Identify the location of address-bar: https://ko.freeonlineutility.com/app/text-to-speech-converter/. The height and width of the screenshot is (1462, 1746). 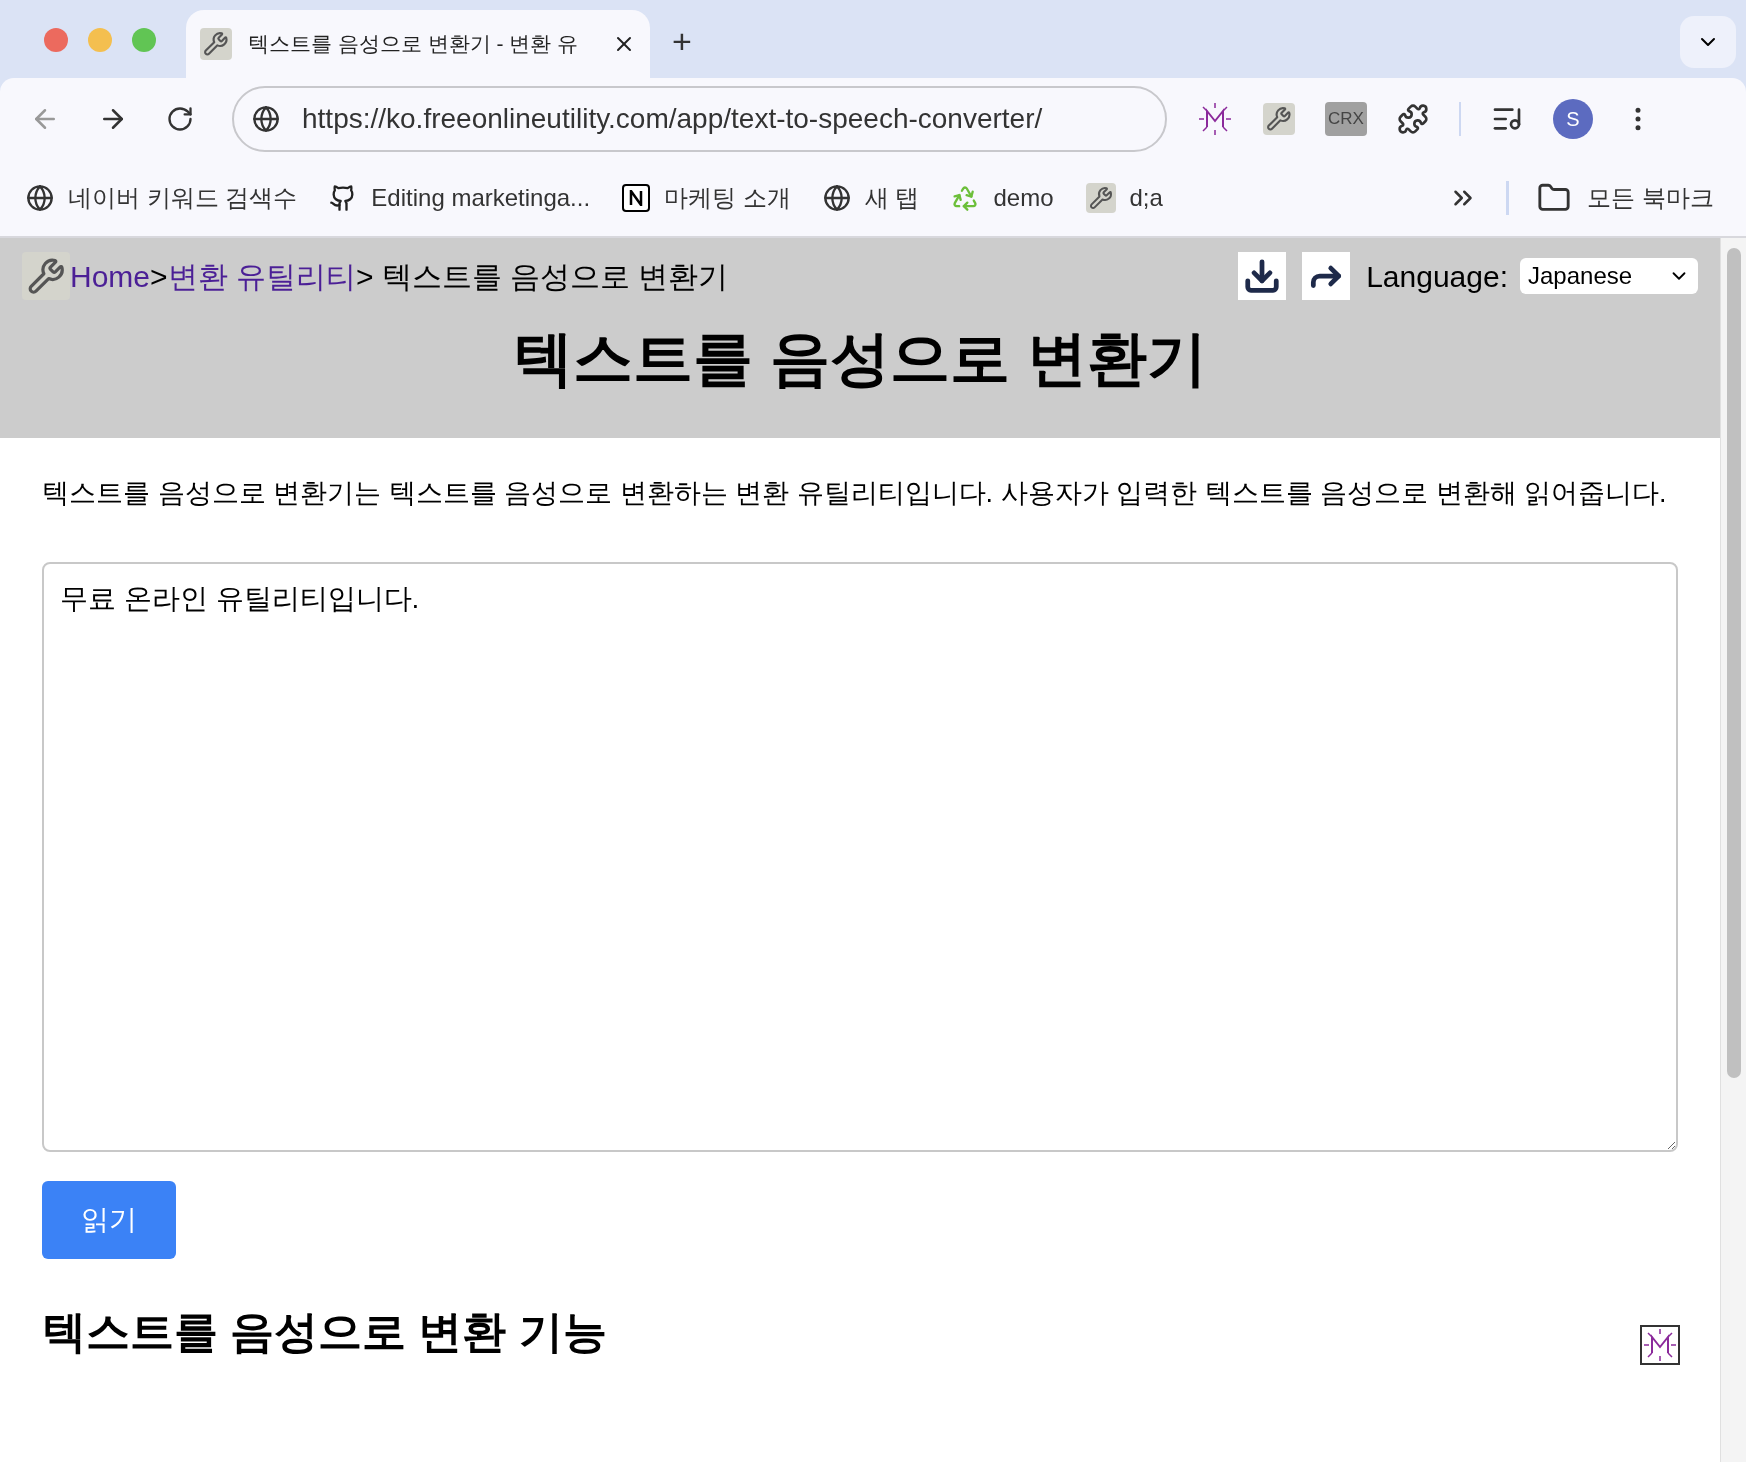
(699, 119).